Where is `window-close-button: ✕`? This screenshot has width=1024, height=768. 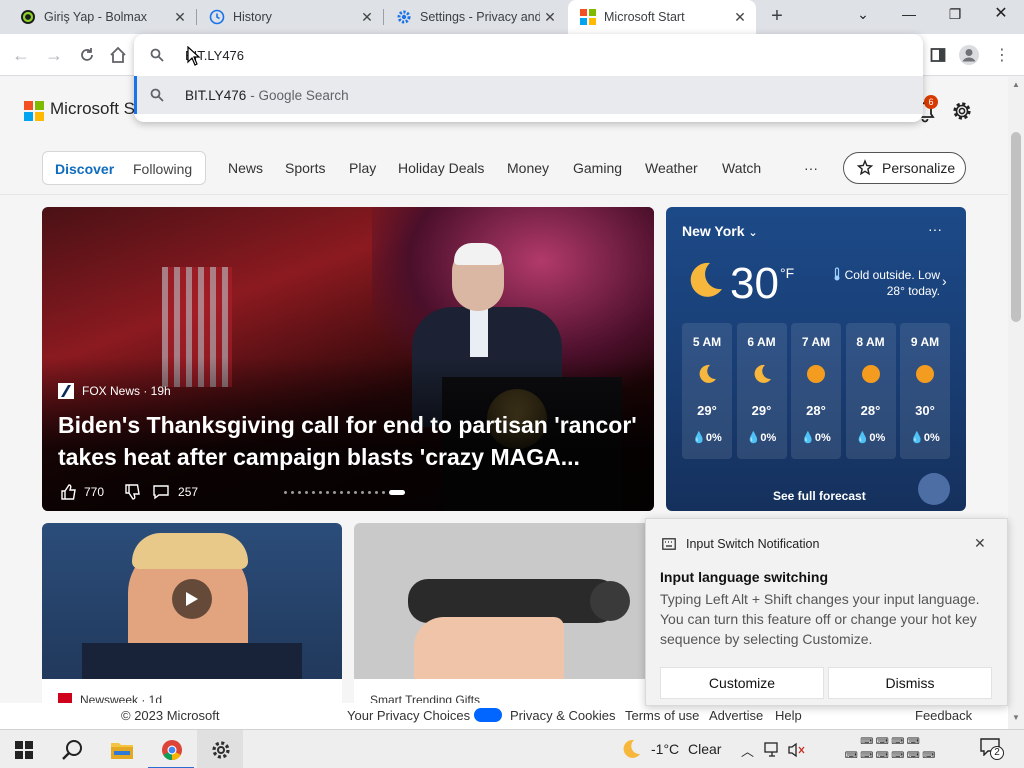 window-close-button: ✕ is located at coordinates (1001, 15).